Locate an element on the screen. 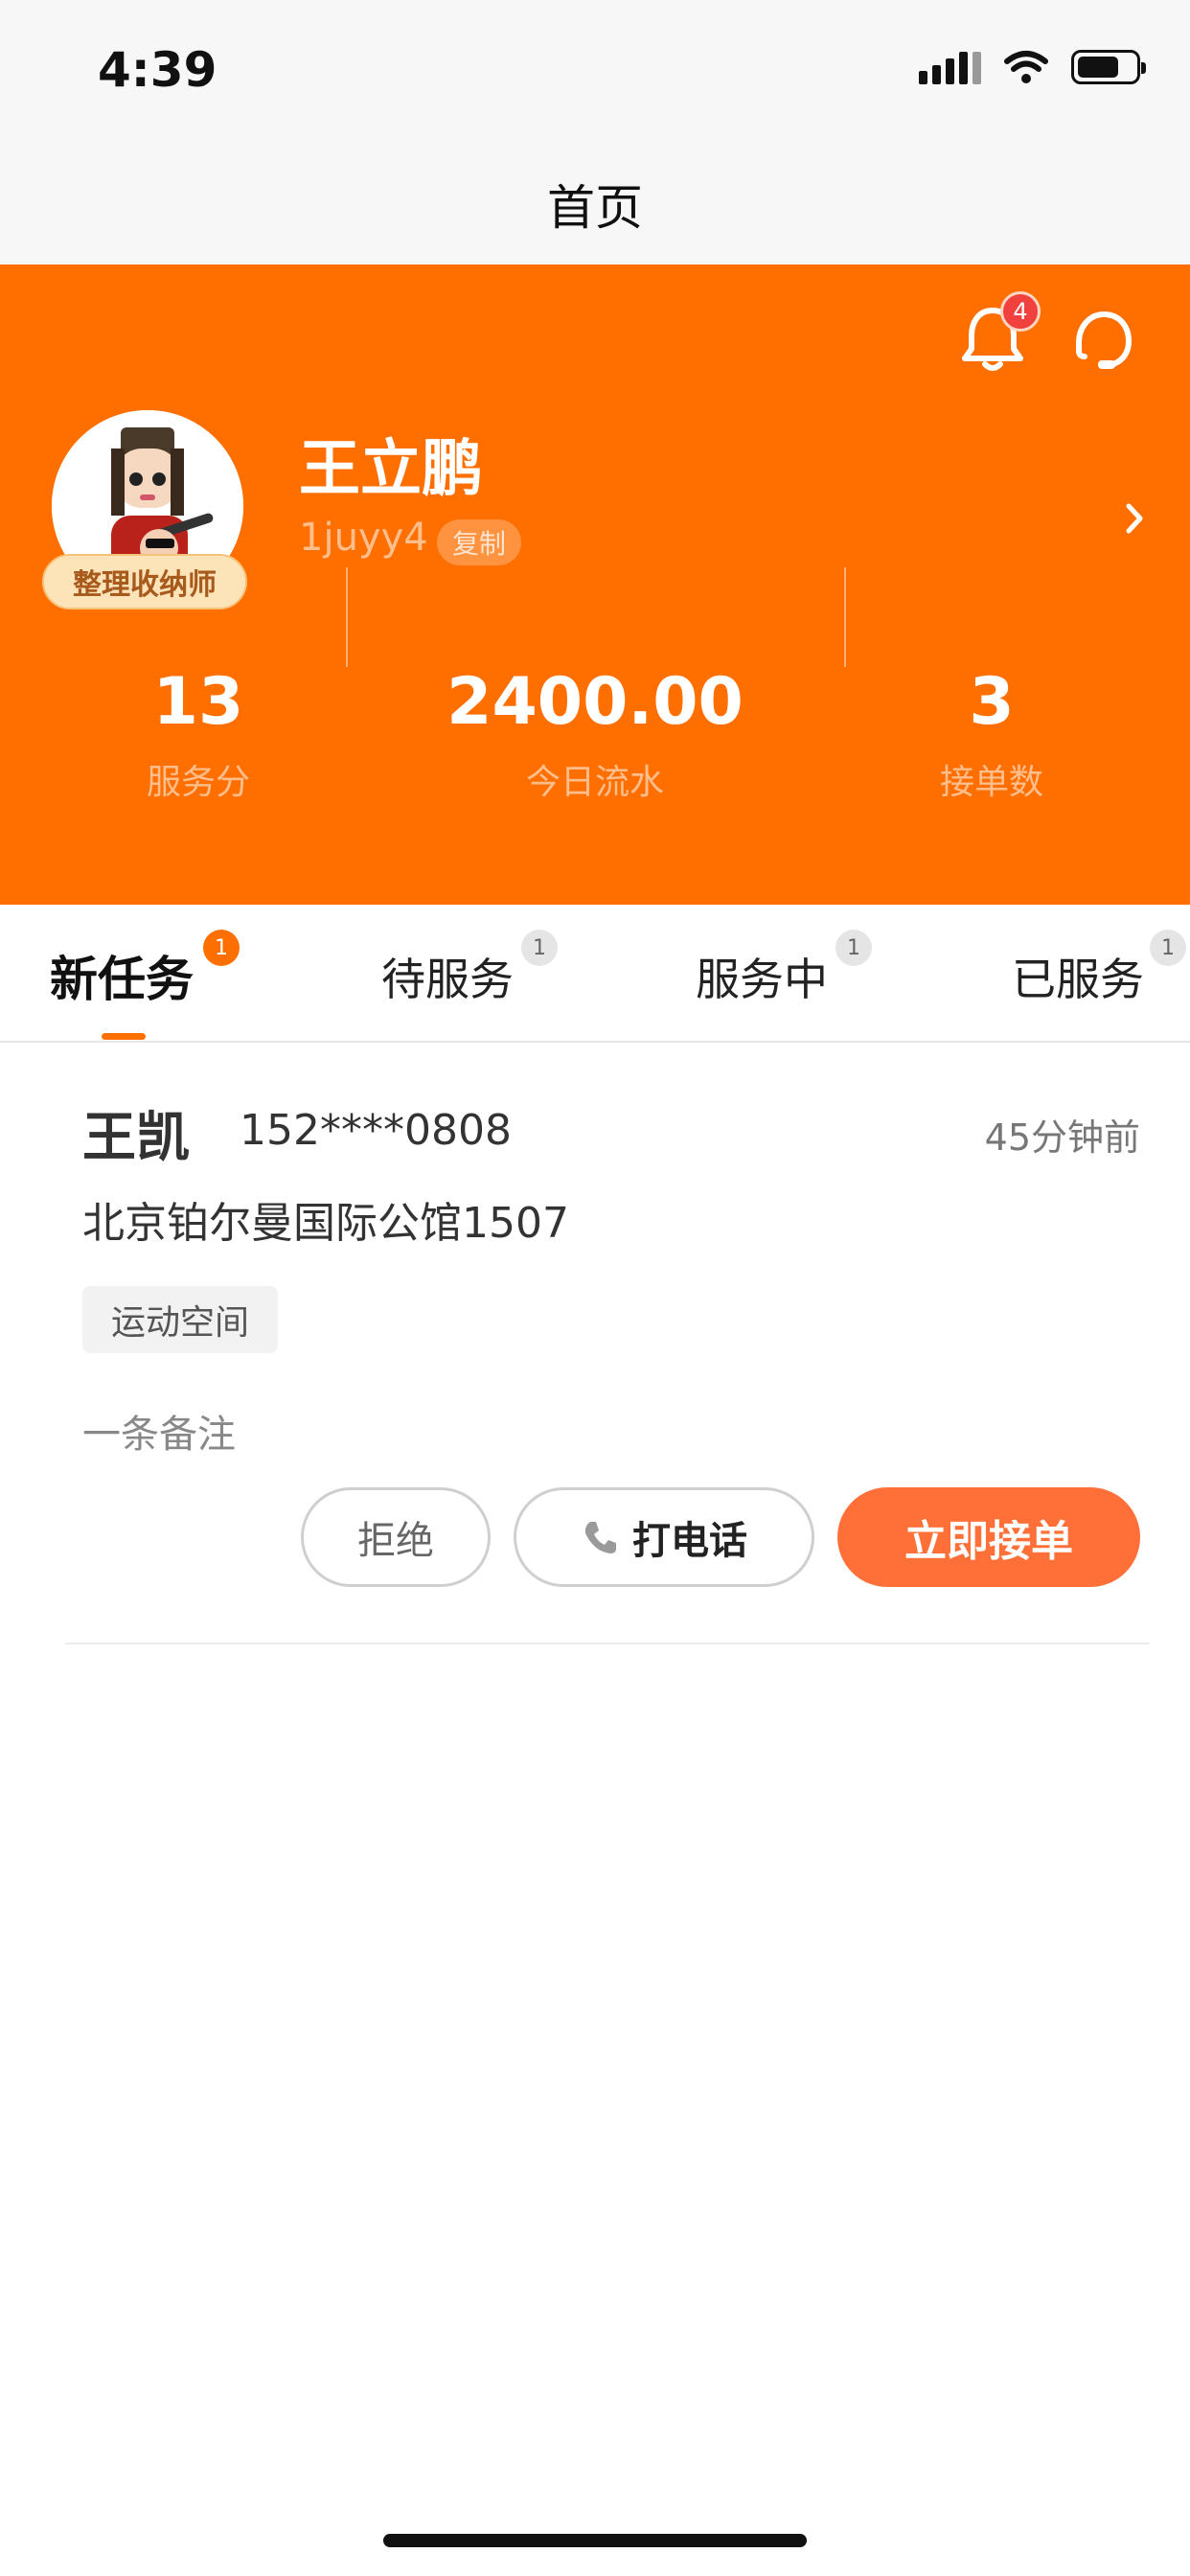 The width and height of the screenshot is (1190, 2576). stat-label: 接单数 is located at coordinates (991, 782).